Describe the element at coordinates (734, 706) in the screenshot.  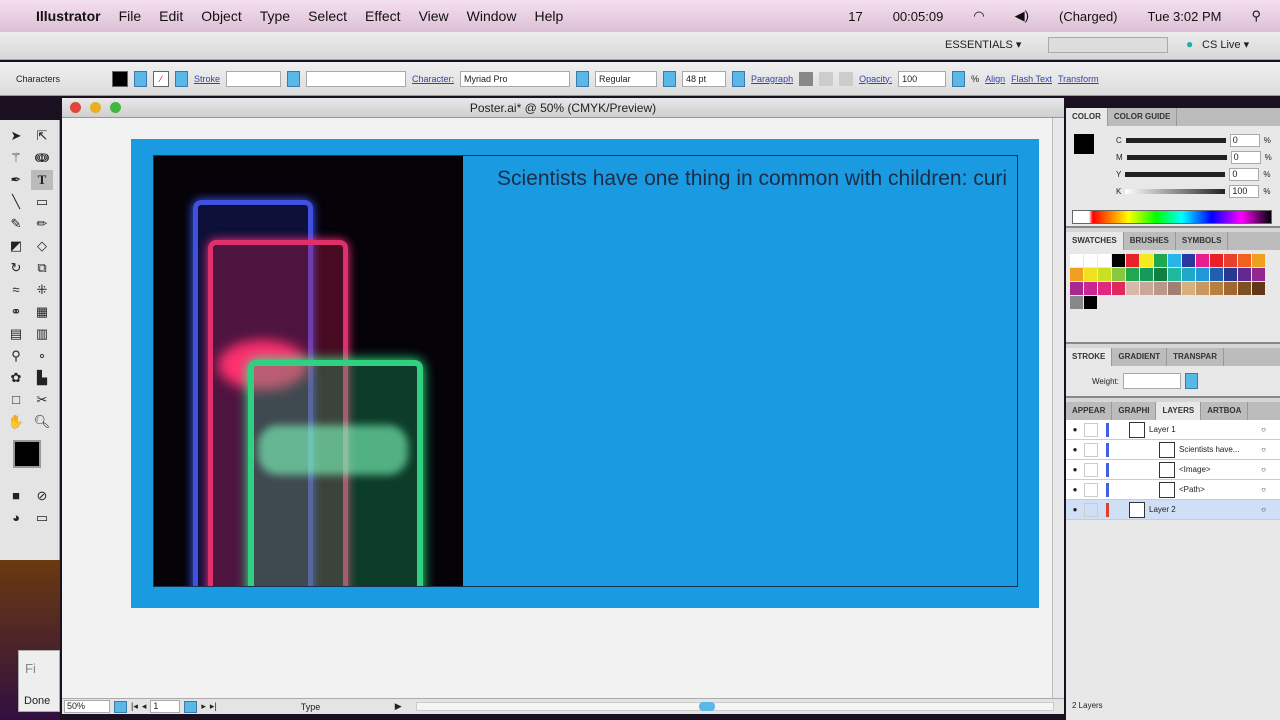
I see `horizontal-scrollbar` at that location.